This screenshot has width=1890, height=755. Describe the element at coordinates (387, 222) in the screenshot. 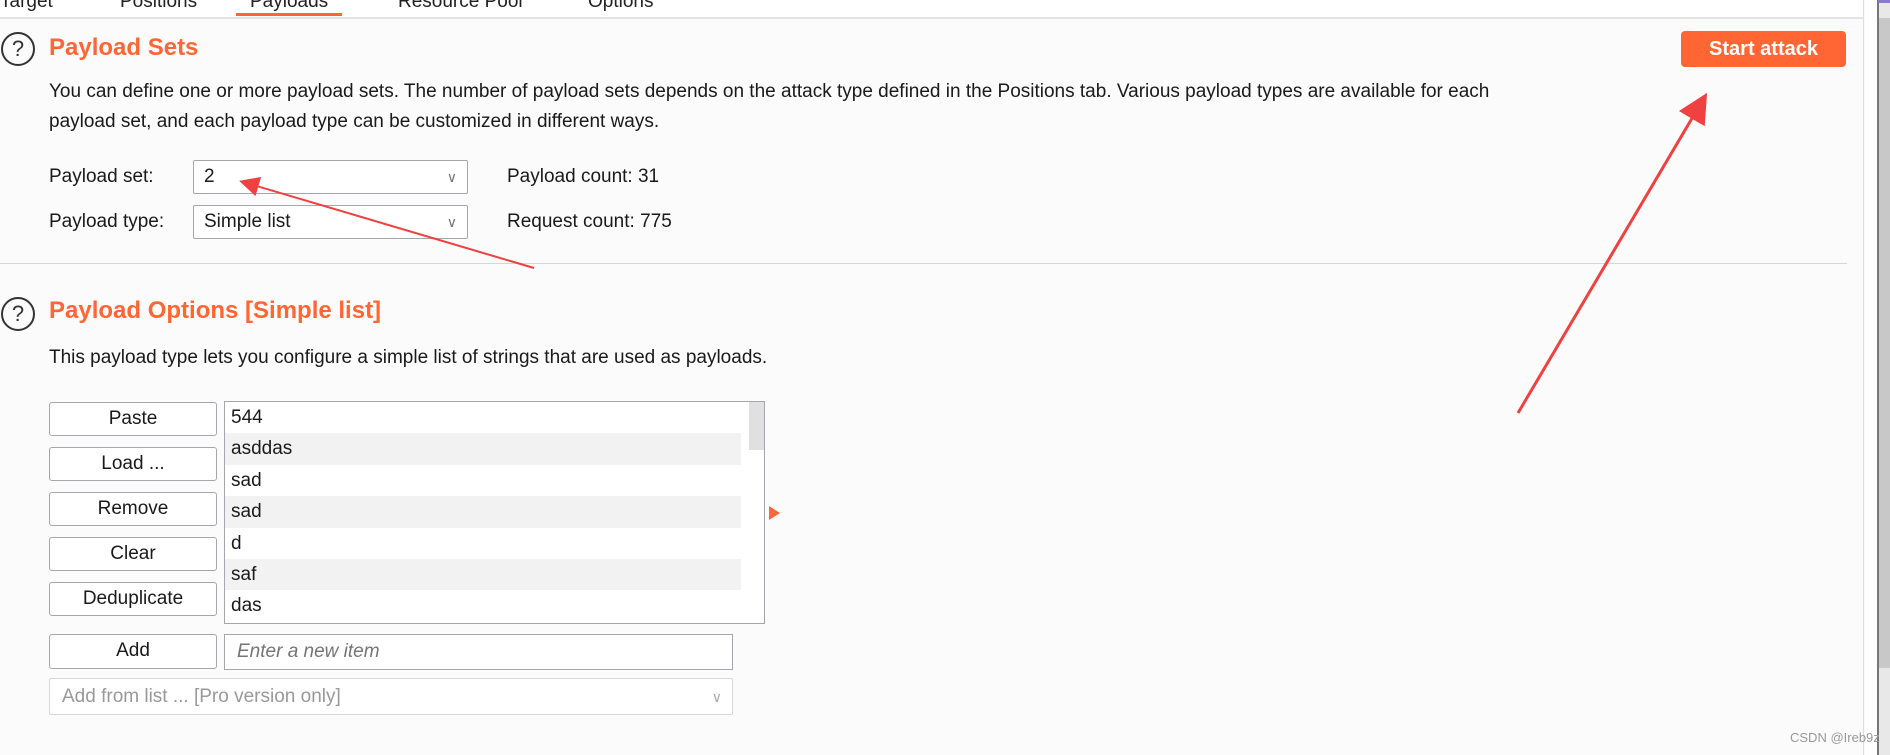

I see `annotation-arrow-payload-set` at that location.